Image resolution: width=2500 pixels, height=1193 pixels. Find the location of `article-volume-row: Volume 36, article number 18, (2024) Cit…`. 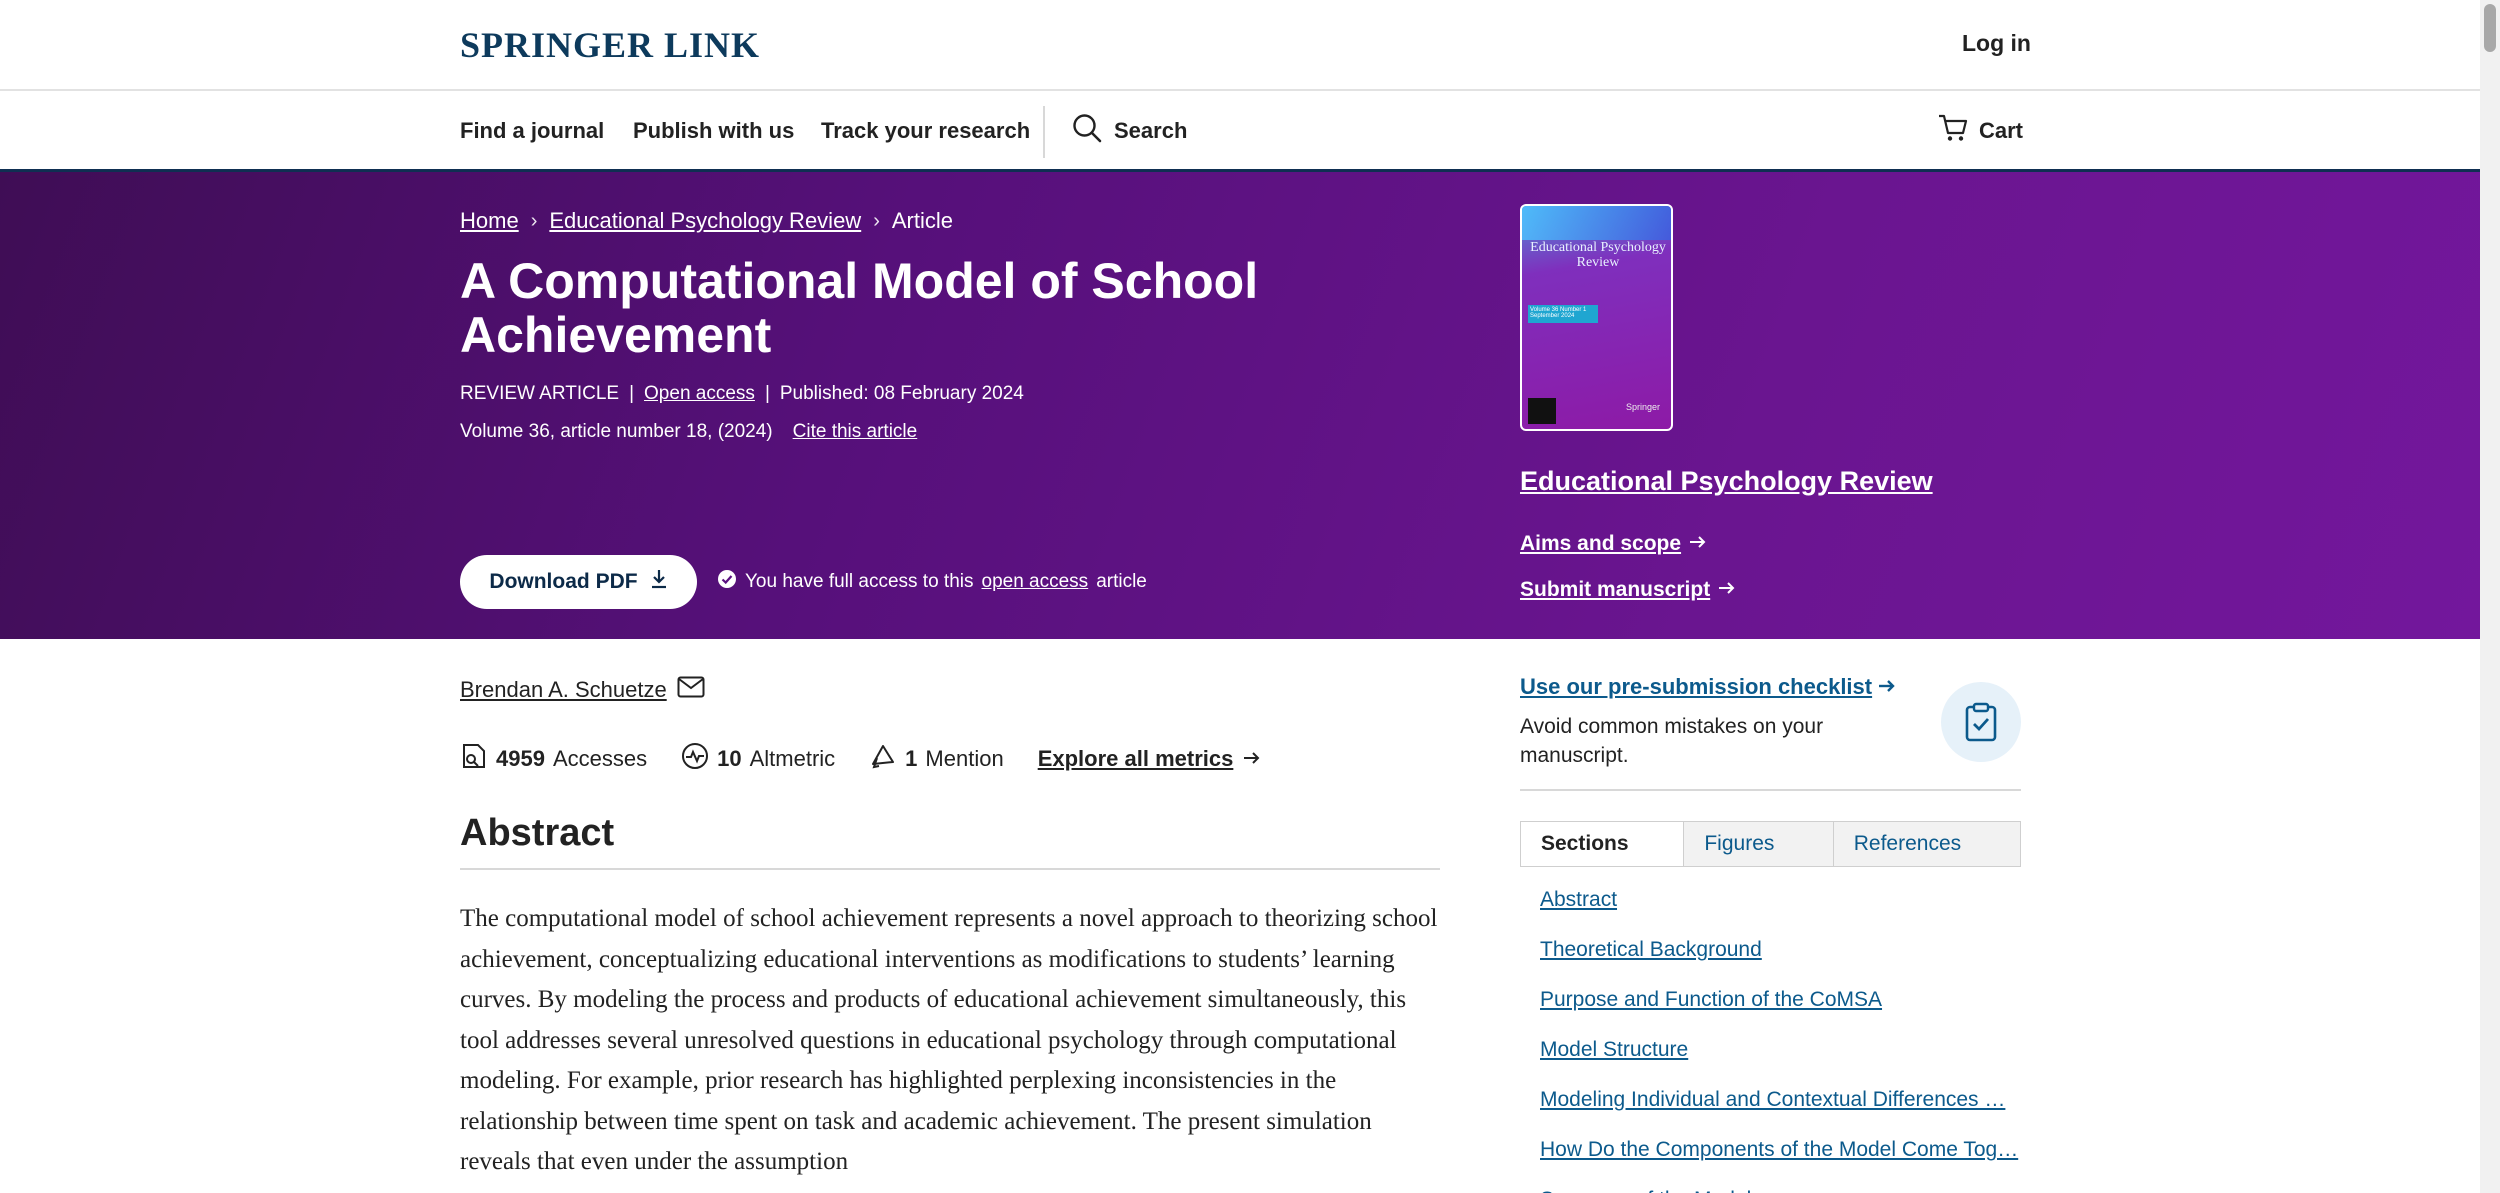

article-volume-row: Volume 36, article number 18, (2024) Cit… is located at coordinates (688, 432).